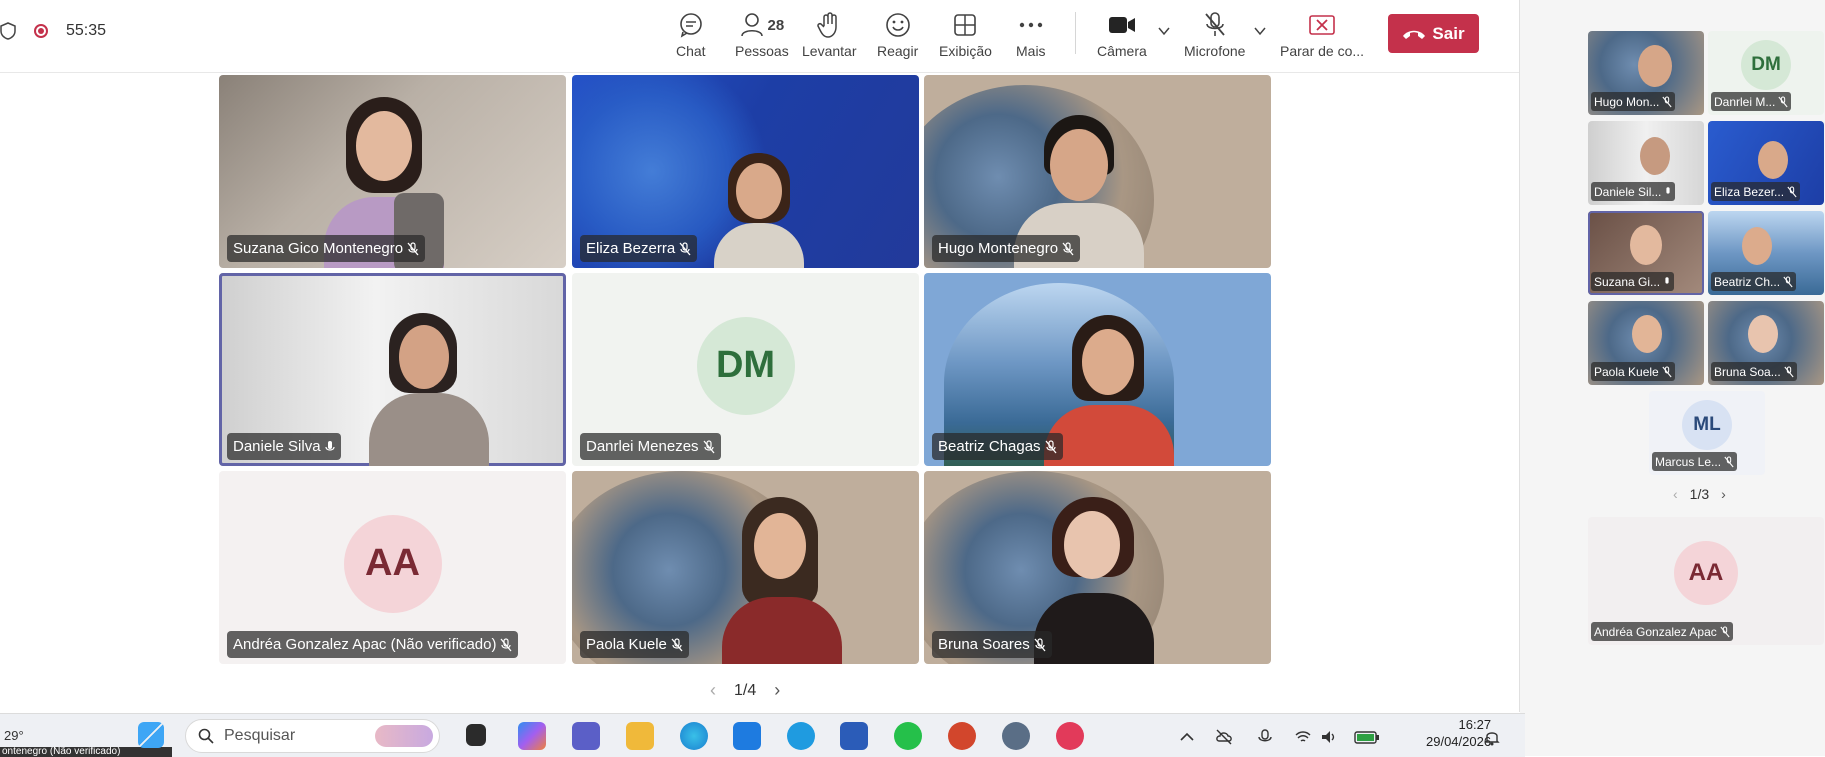 Image resolution: width=1825 pixels, height=757 pixels. Describe the element at coordinates (1070, 736) in the screenshot. I see `app-icon` at that location.